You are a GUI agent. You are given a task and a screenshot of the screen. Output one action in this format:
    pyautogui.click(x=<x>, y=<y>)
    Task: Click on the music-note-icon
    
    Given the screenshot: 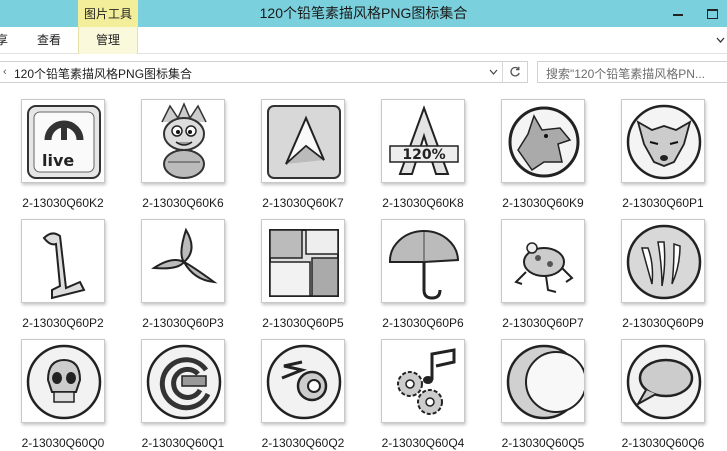 What is the action you would take?
    pyautogui.click(x=63, y=261)
    